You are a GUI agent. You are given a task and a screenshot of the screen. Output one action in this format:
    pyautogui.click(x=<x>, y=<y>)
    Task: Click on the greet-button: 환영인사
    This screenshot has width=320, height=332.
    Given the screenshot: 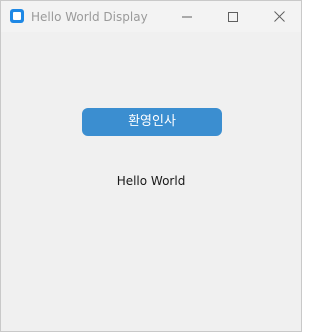 What is the action you would take?
    pyautogui.click(x=152, y=122)
    